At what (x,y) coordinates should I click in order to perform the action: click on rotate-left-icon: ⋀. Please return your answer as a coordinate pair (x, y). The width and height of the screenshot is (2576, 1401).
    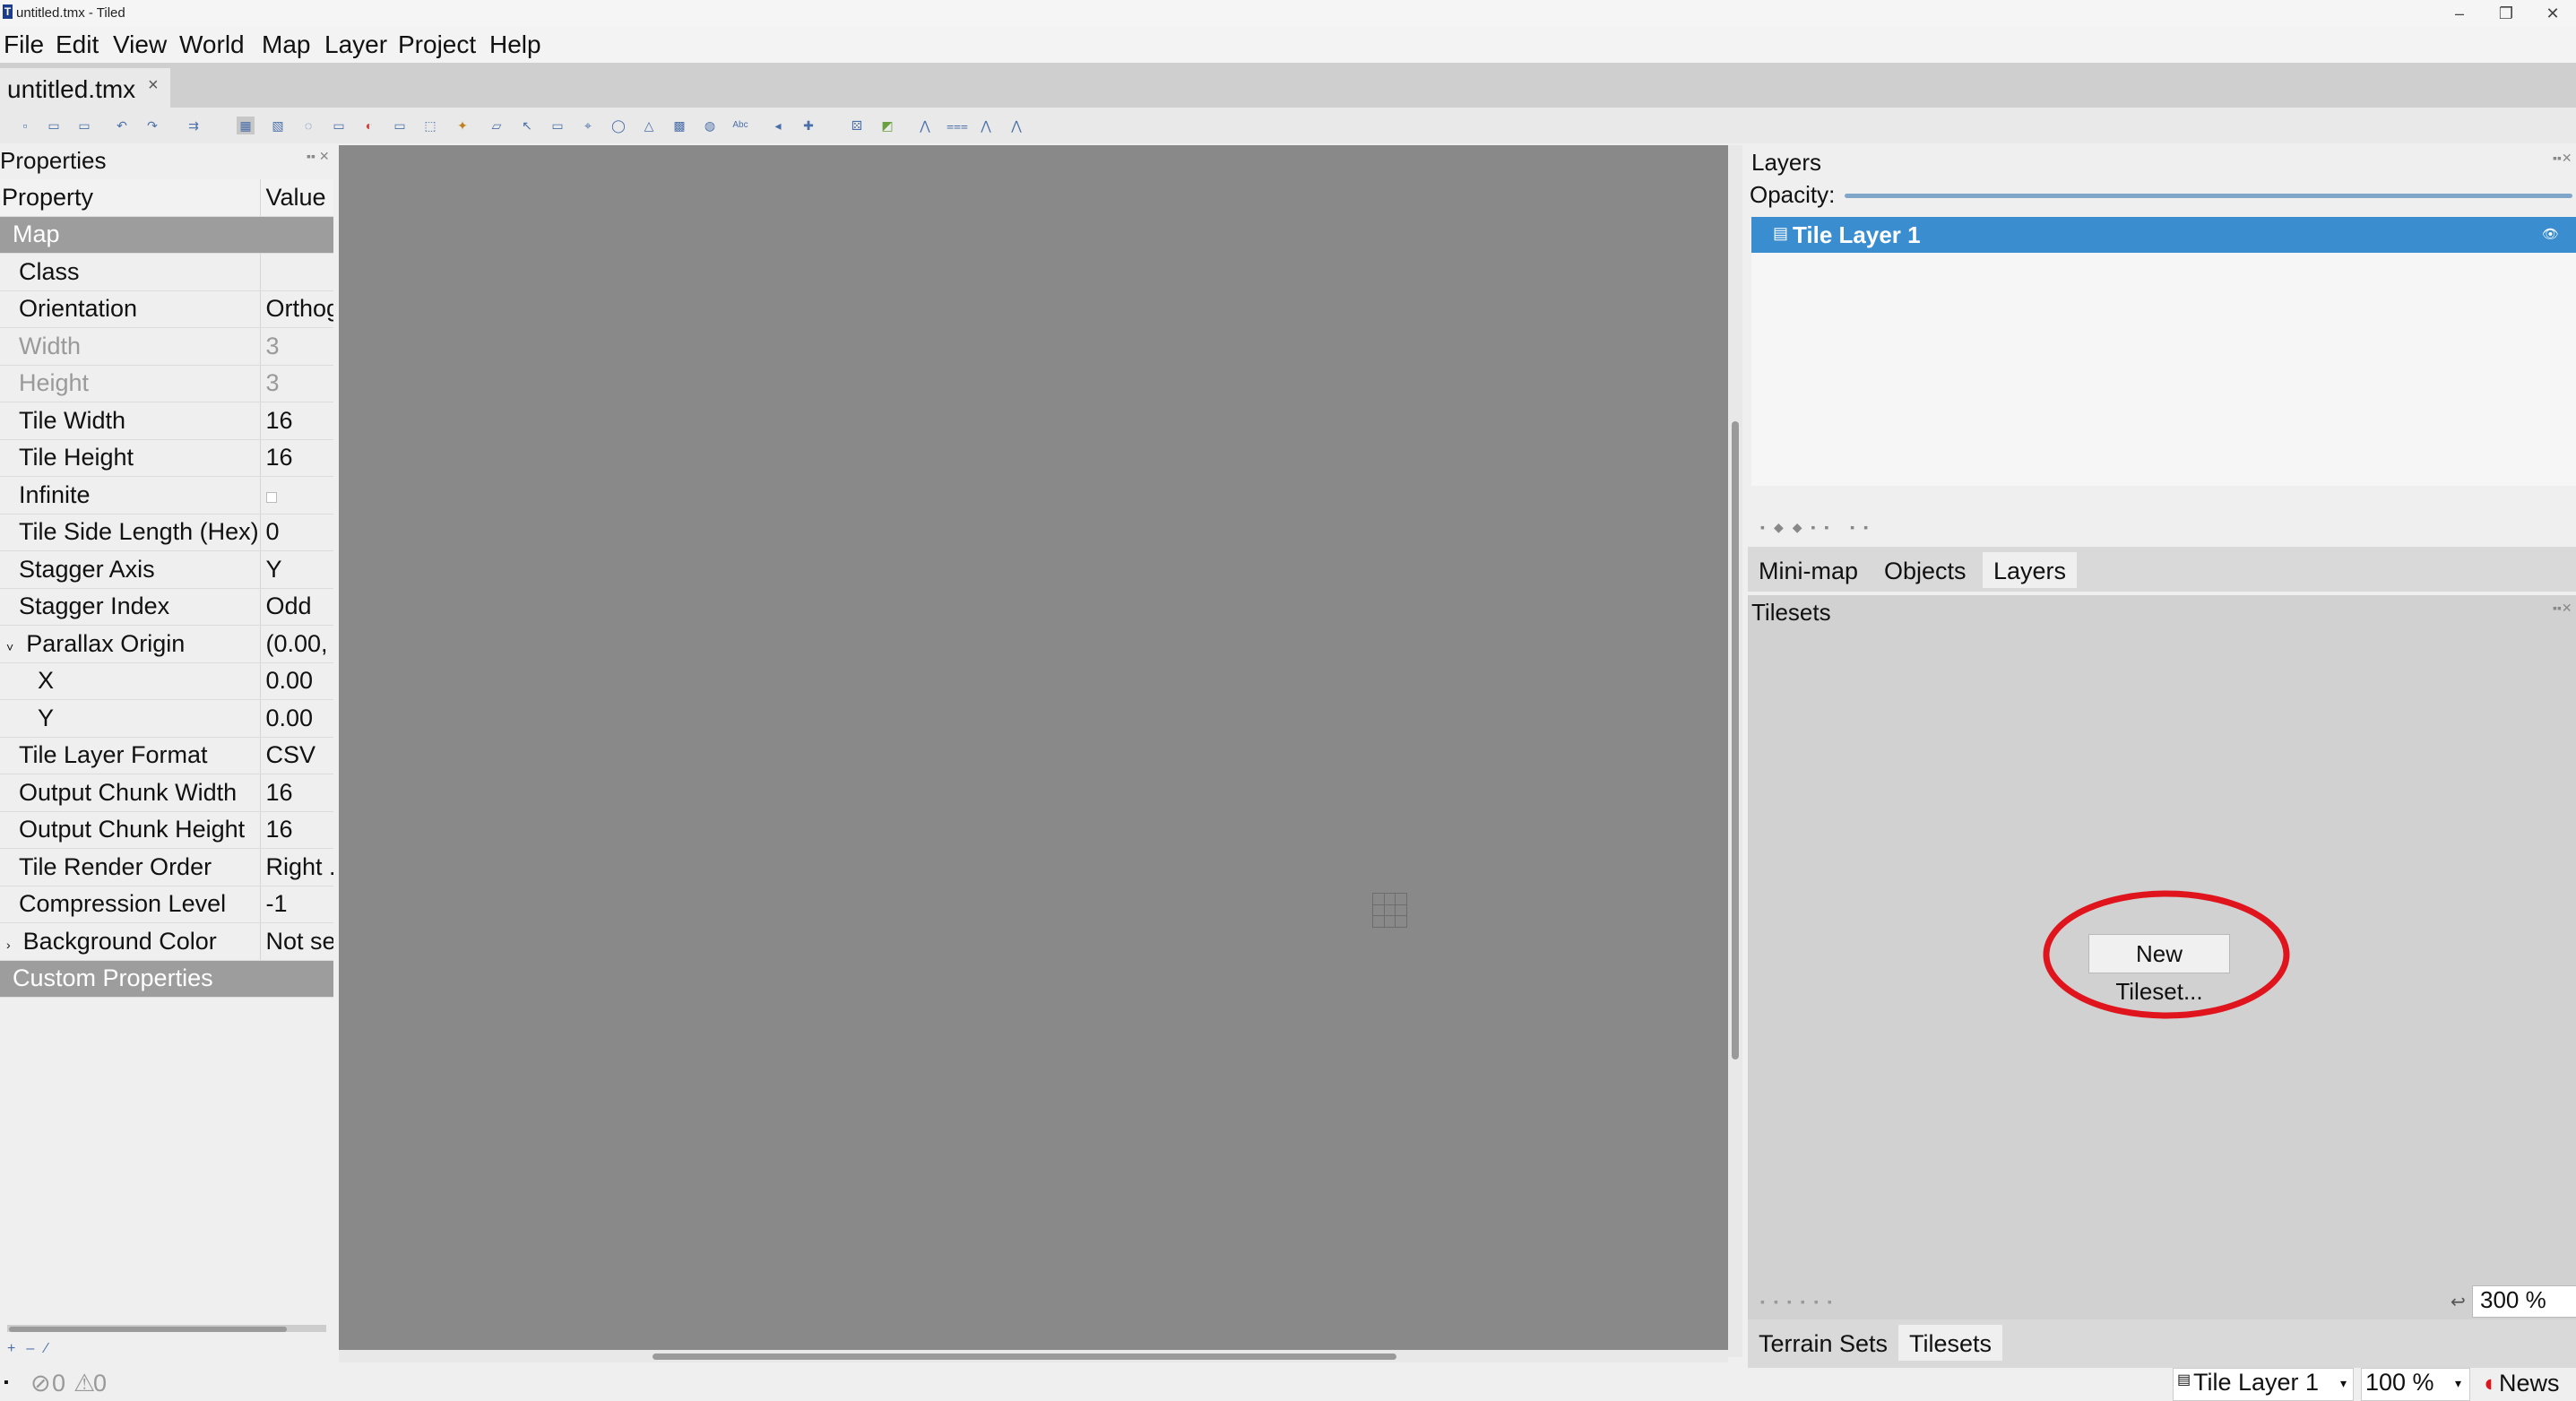
    Looking at the image, I should click on (986, 125).